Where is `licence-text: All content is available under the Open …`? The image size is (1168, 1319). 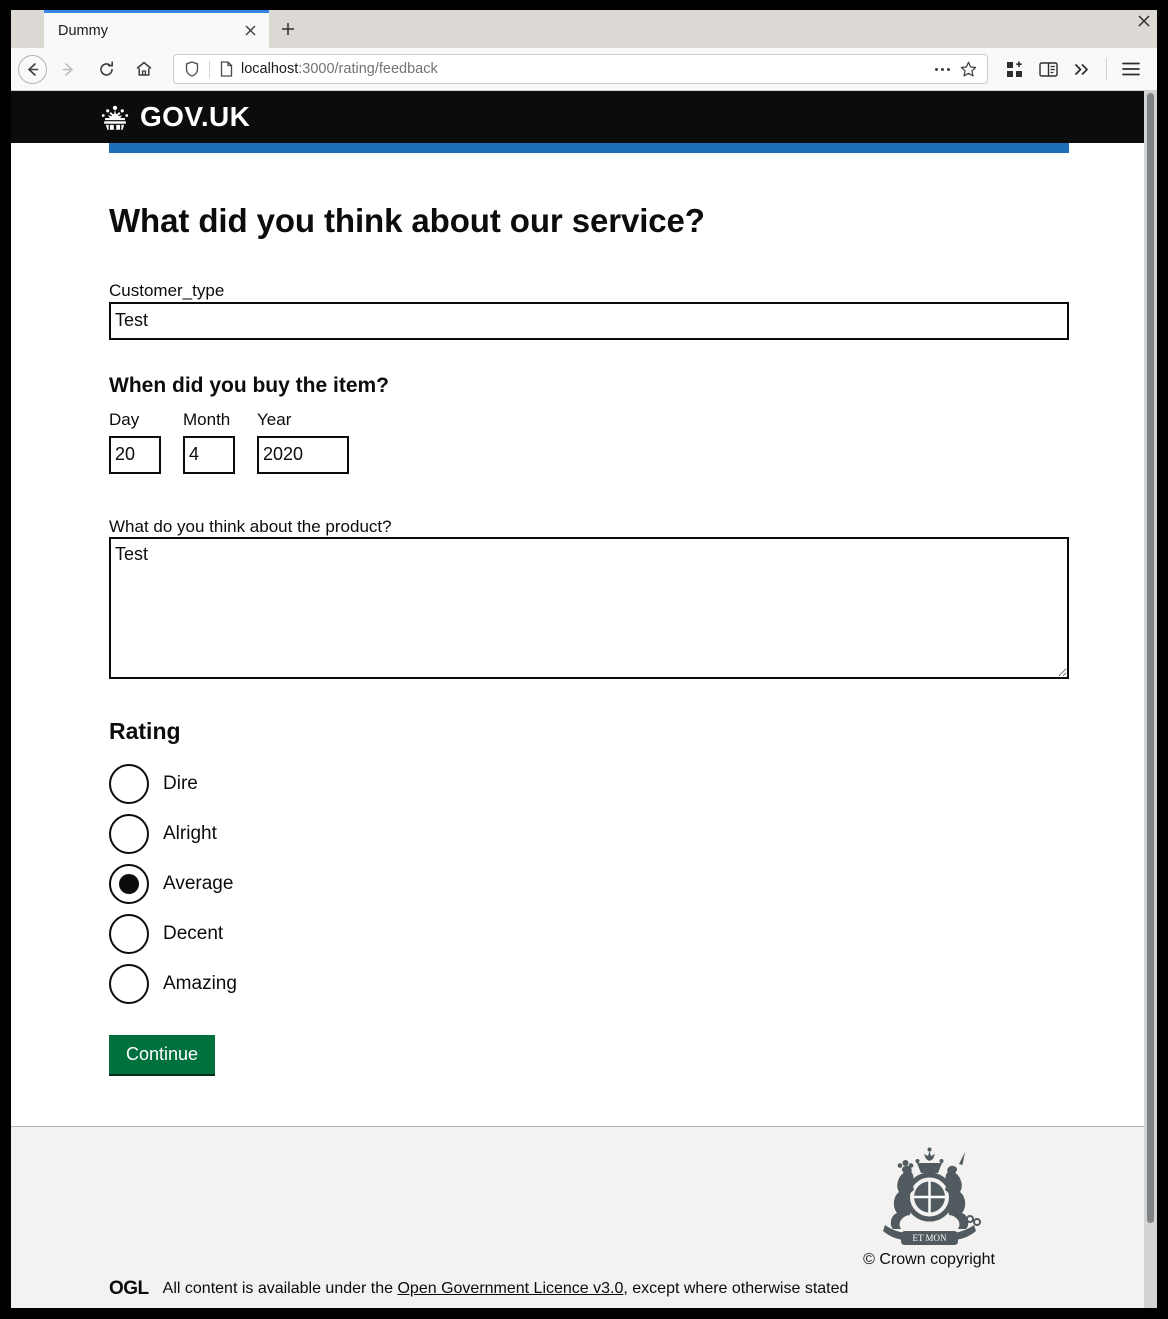 licence-text: All content is available under the Open … is located at coordinates (506, 1289).